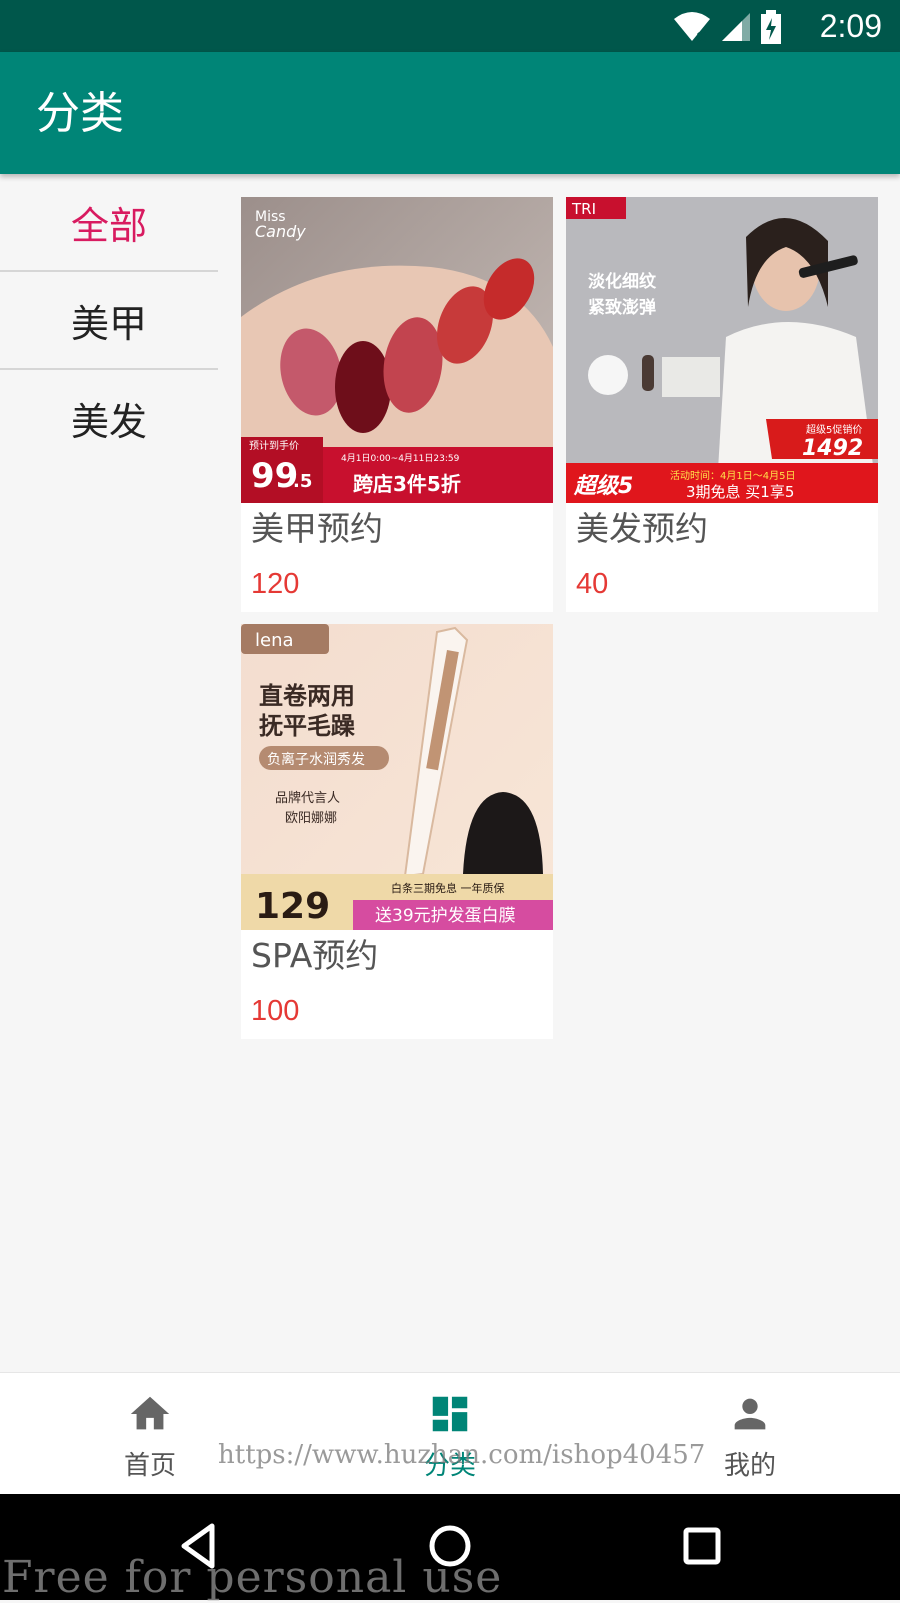  What do you see at coordinates (771, 27) in the screenshot?
I see `battery-charging-icon` at bounding box center [771, 27].